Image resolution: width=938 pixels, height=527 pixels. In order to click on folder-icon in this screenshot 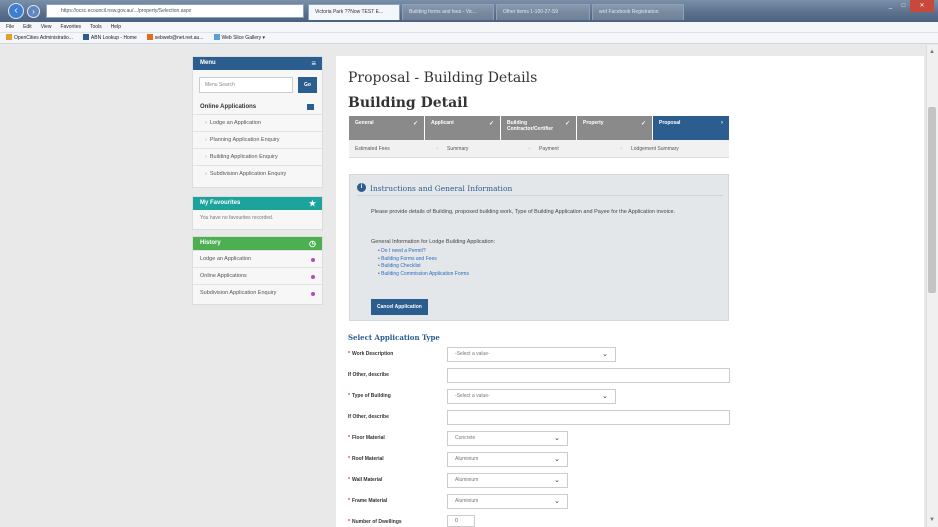, I will do `click(310, 107)`.